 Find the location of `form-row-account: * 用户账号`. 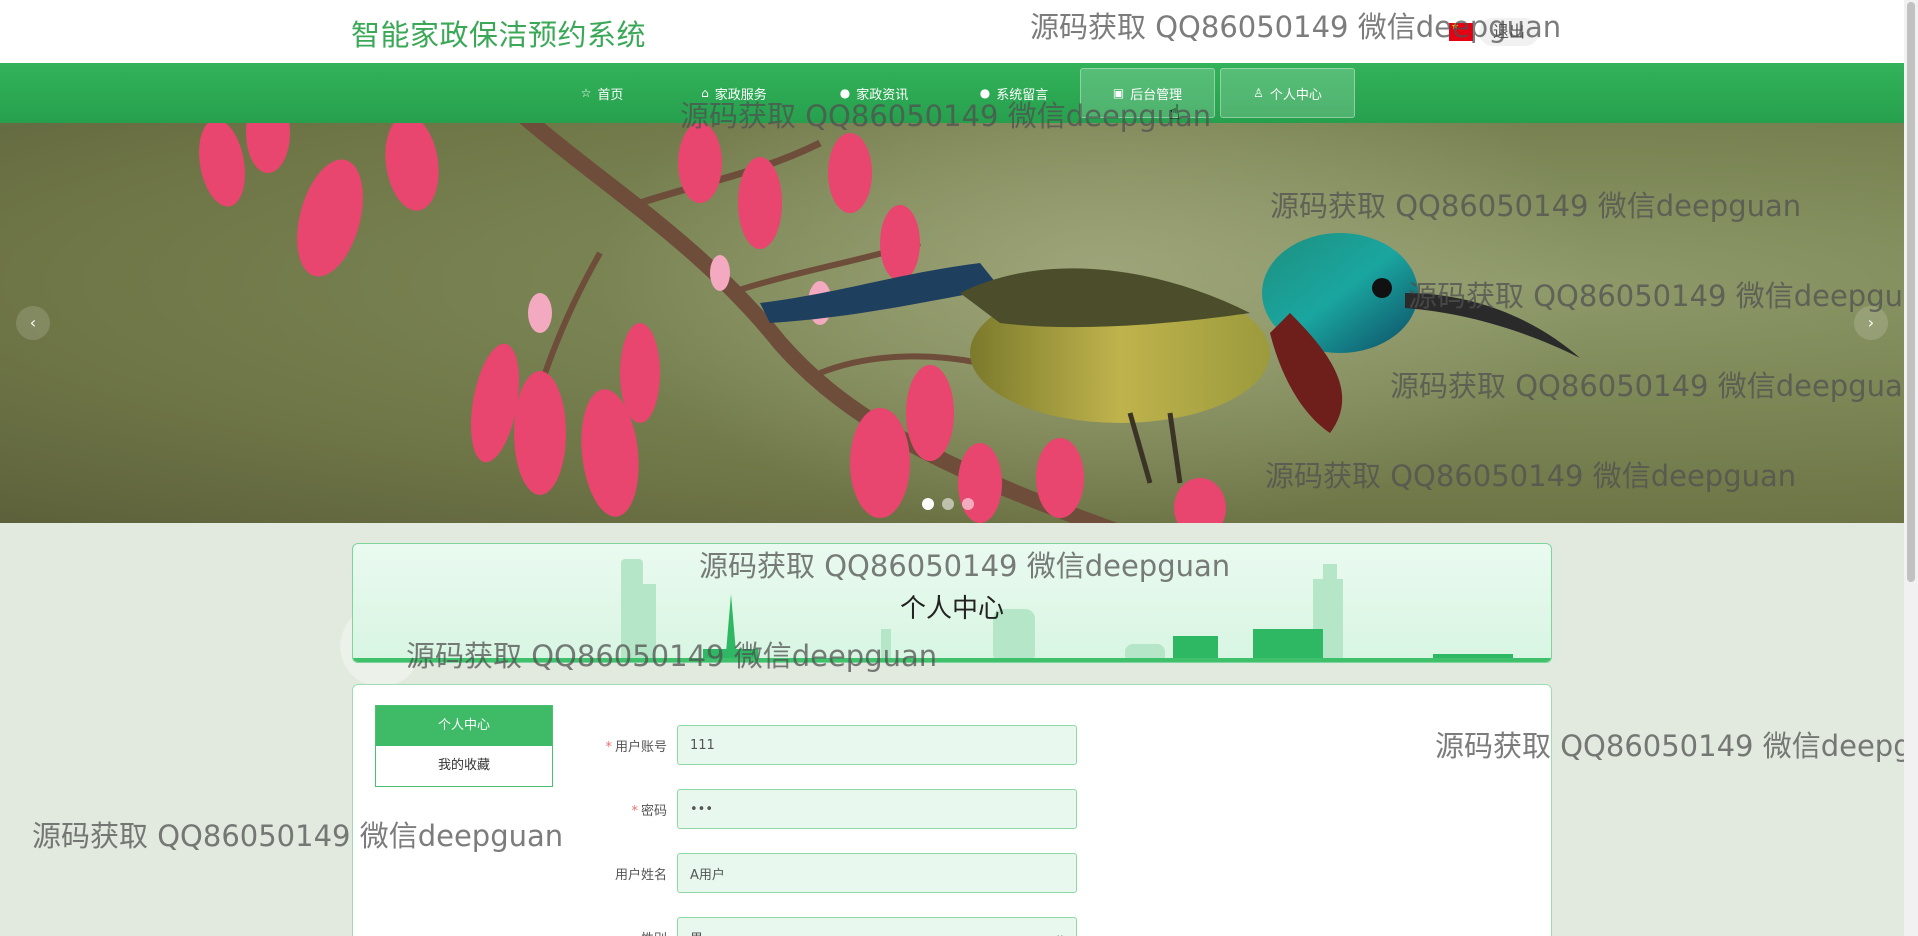

form-row-account: * 用户账号 is located at coordinates (815, 745).